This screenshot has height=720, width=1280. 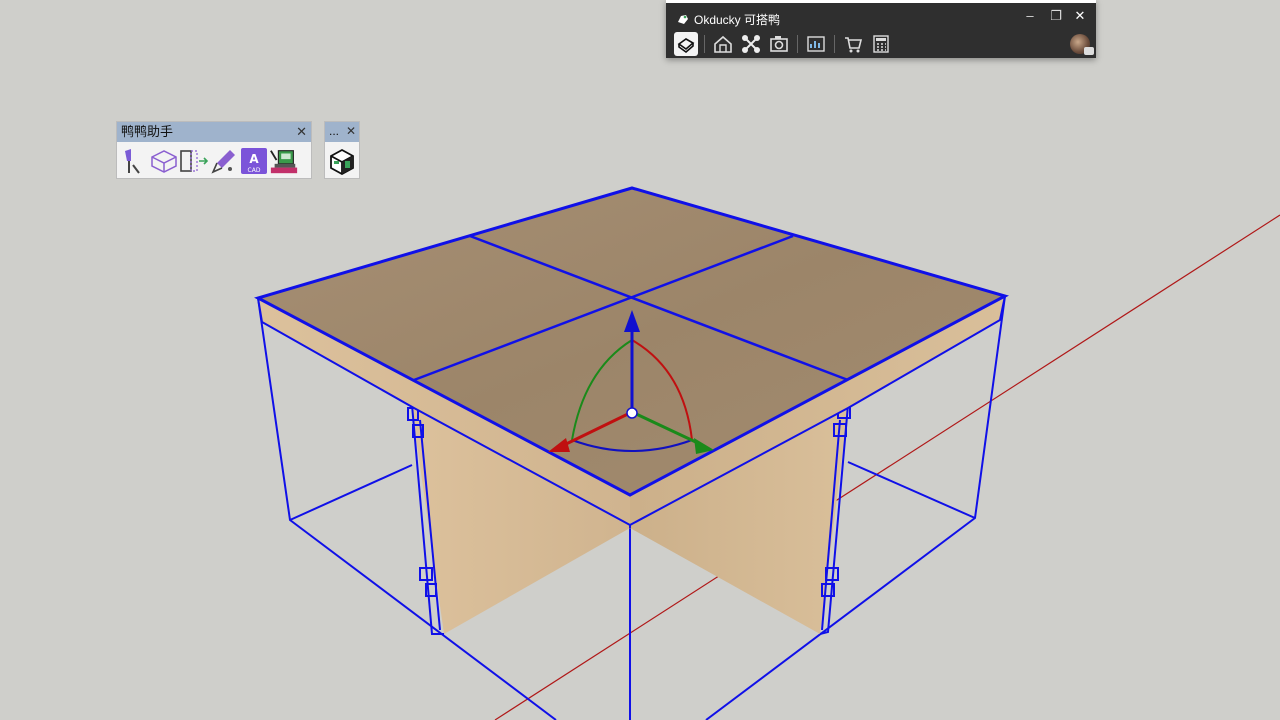 What do you see at coordinates (1030, 16) in the screenshot?
I see `minimize-button: –` at bounding box center [1030, 16].